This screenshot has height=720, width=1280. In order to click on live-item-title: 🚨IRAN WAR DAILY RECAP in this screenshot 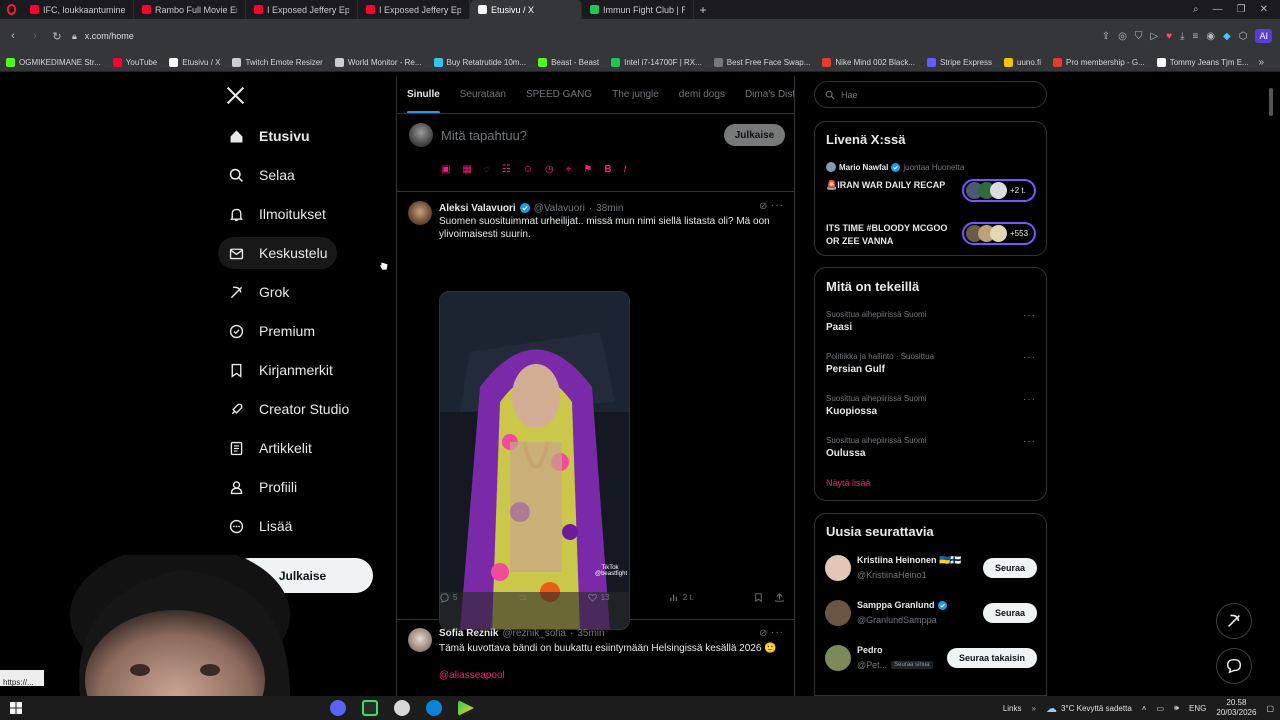, I will do `click(891, 185)`.